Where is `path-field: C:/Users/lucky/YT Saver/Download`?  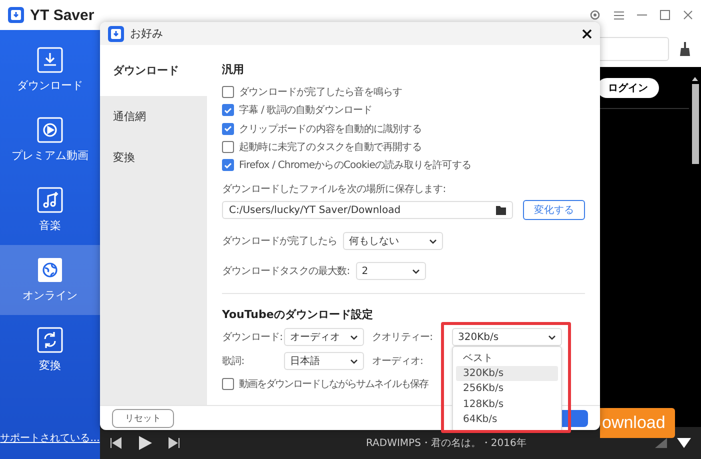
path-field: C:/Users/lucky/YT Saver/Download is located at coordinates (367, 210).